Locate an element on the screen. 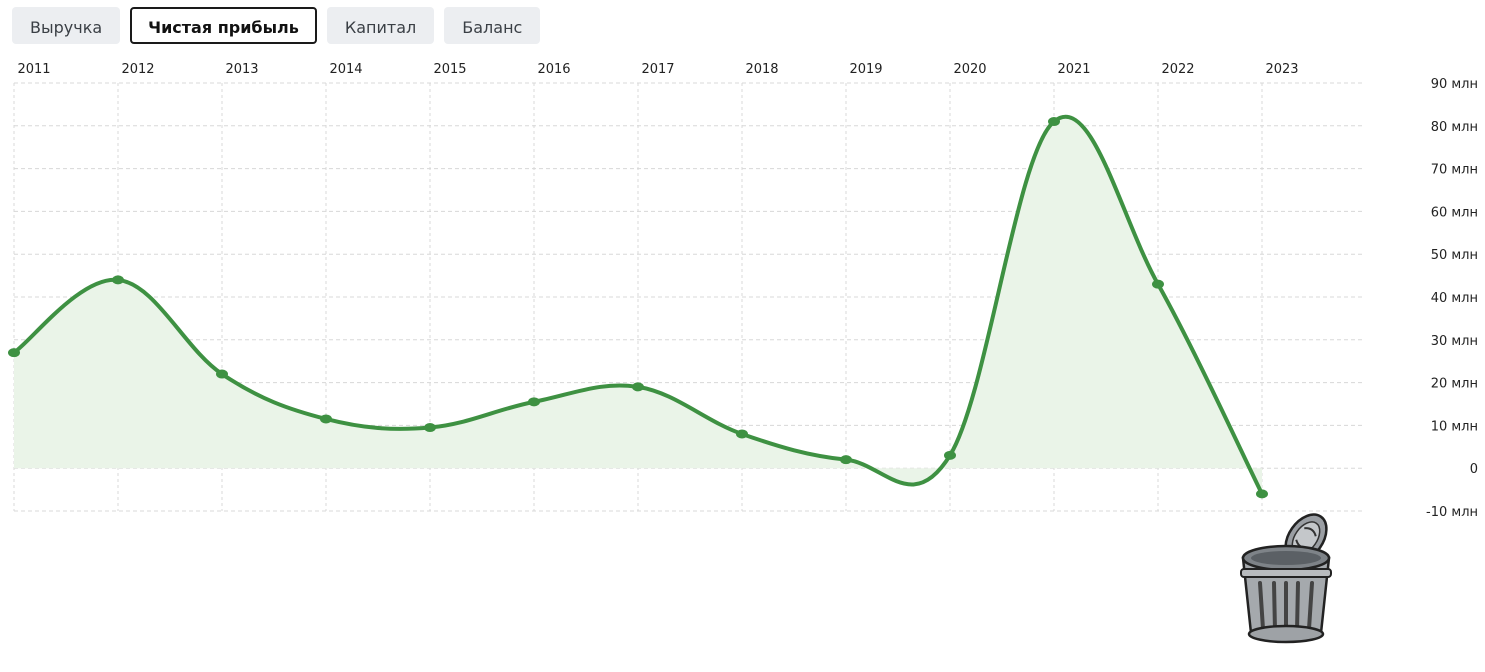 The width and height of the screenshot is (1485, 672). data-point-2022 is located at coordinates (1158, 284).